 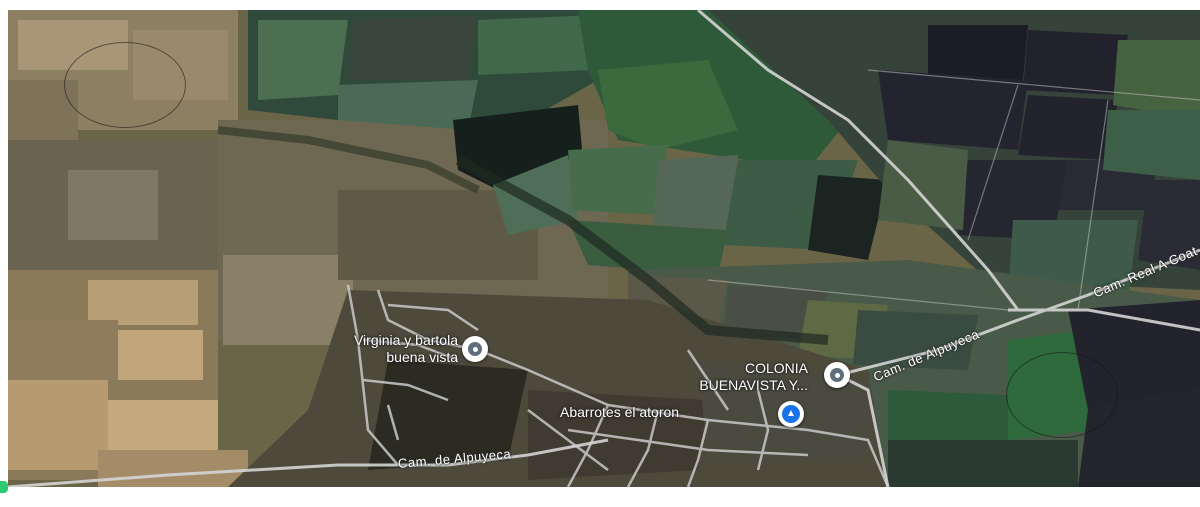 I want to click on place-label-line: Virginia y bartola, so click(x=405, y=340).